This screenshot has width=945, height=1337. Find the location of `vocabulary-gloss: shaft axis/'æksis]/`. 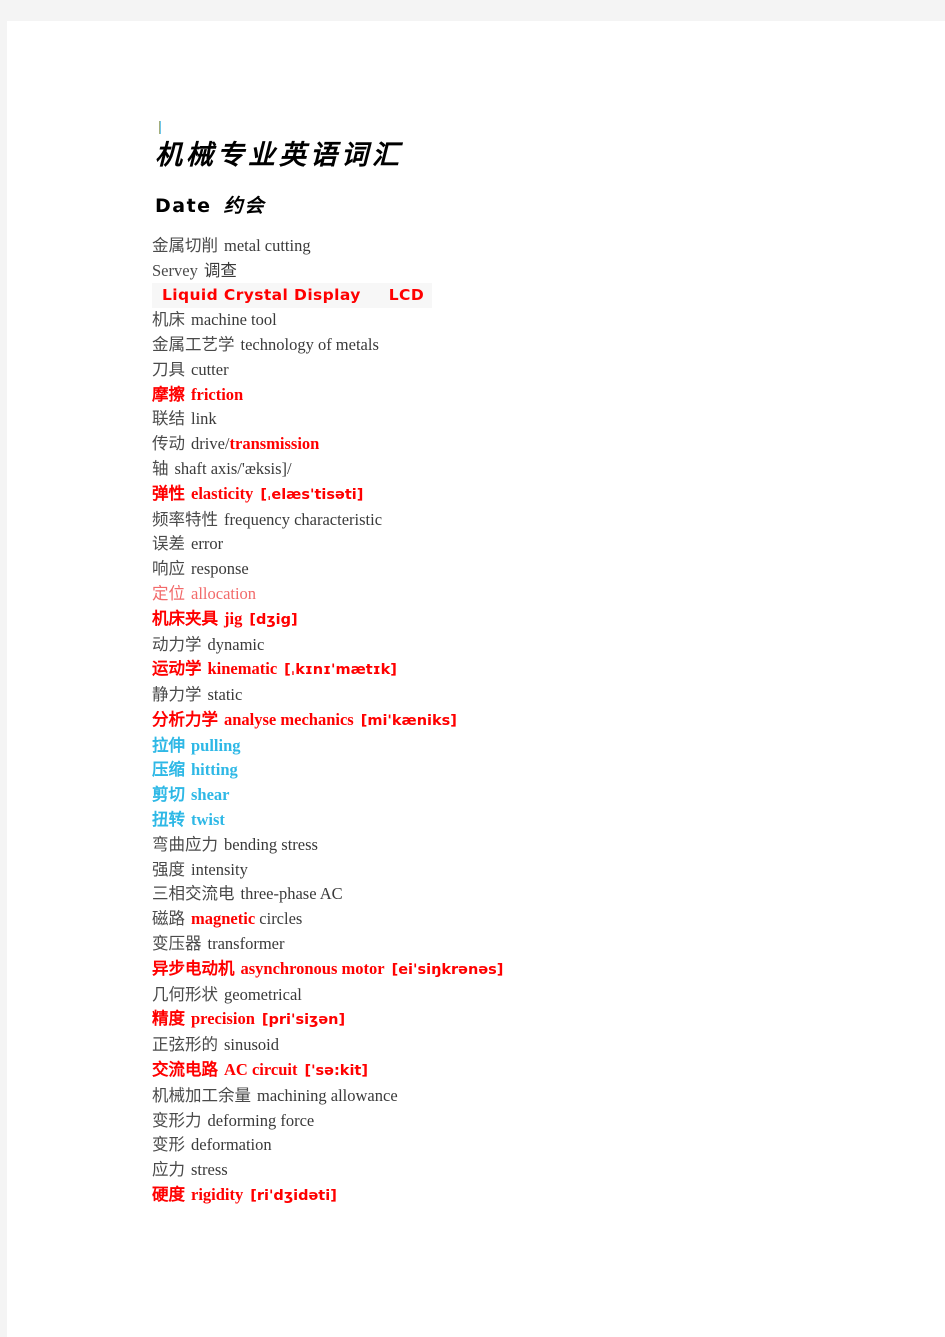

vocabulary-gloss: shaft axis/'æksis]/ is located at coordinates (233, 468).